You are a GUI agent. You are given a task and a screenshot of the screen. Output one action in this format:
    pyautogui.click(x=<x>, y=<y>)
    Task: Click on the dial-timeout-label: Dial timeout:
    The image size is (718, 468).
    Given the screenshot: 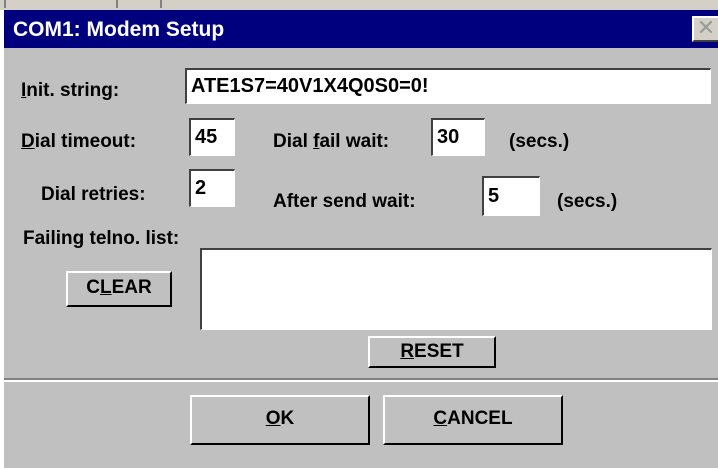 What is the action you would take?
    pyautogui.click(x=79, y=141)
    